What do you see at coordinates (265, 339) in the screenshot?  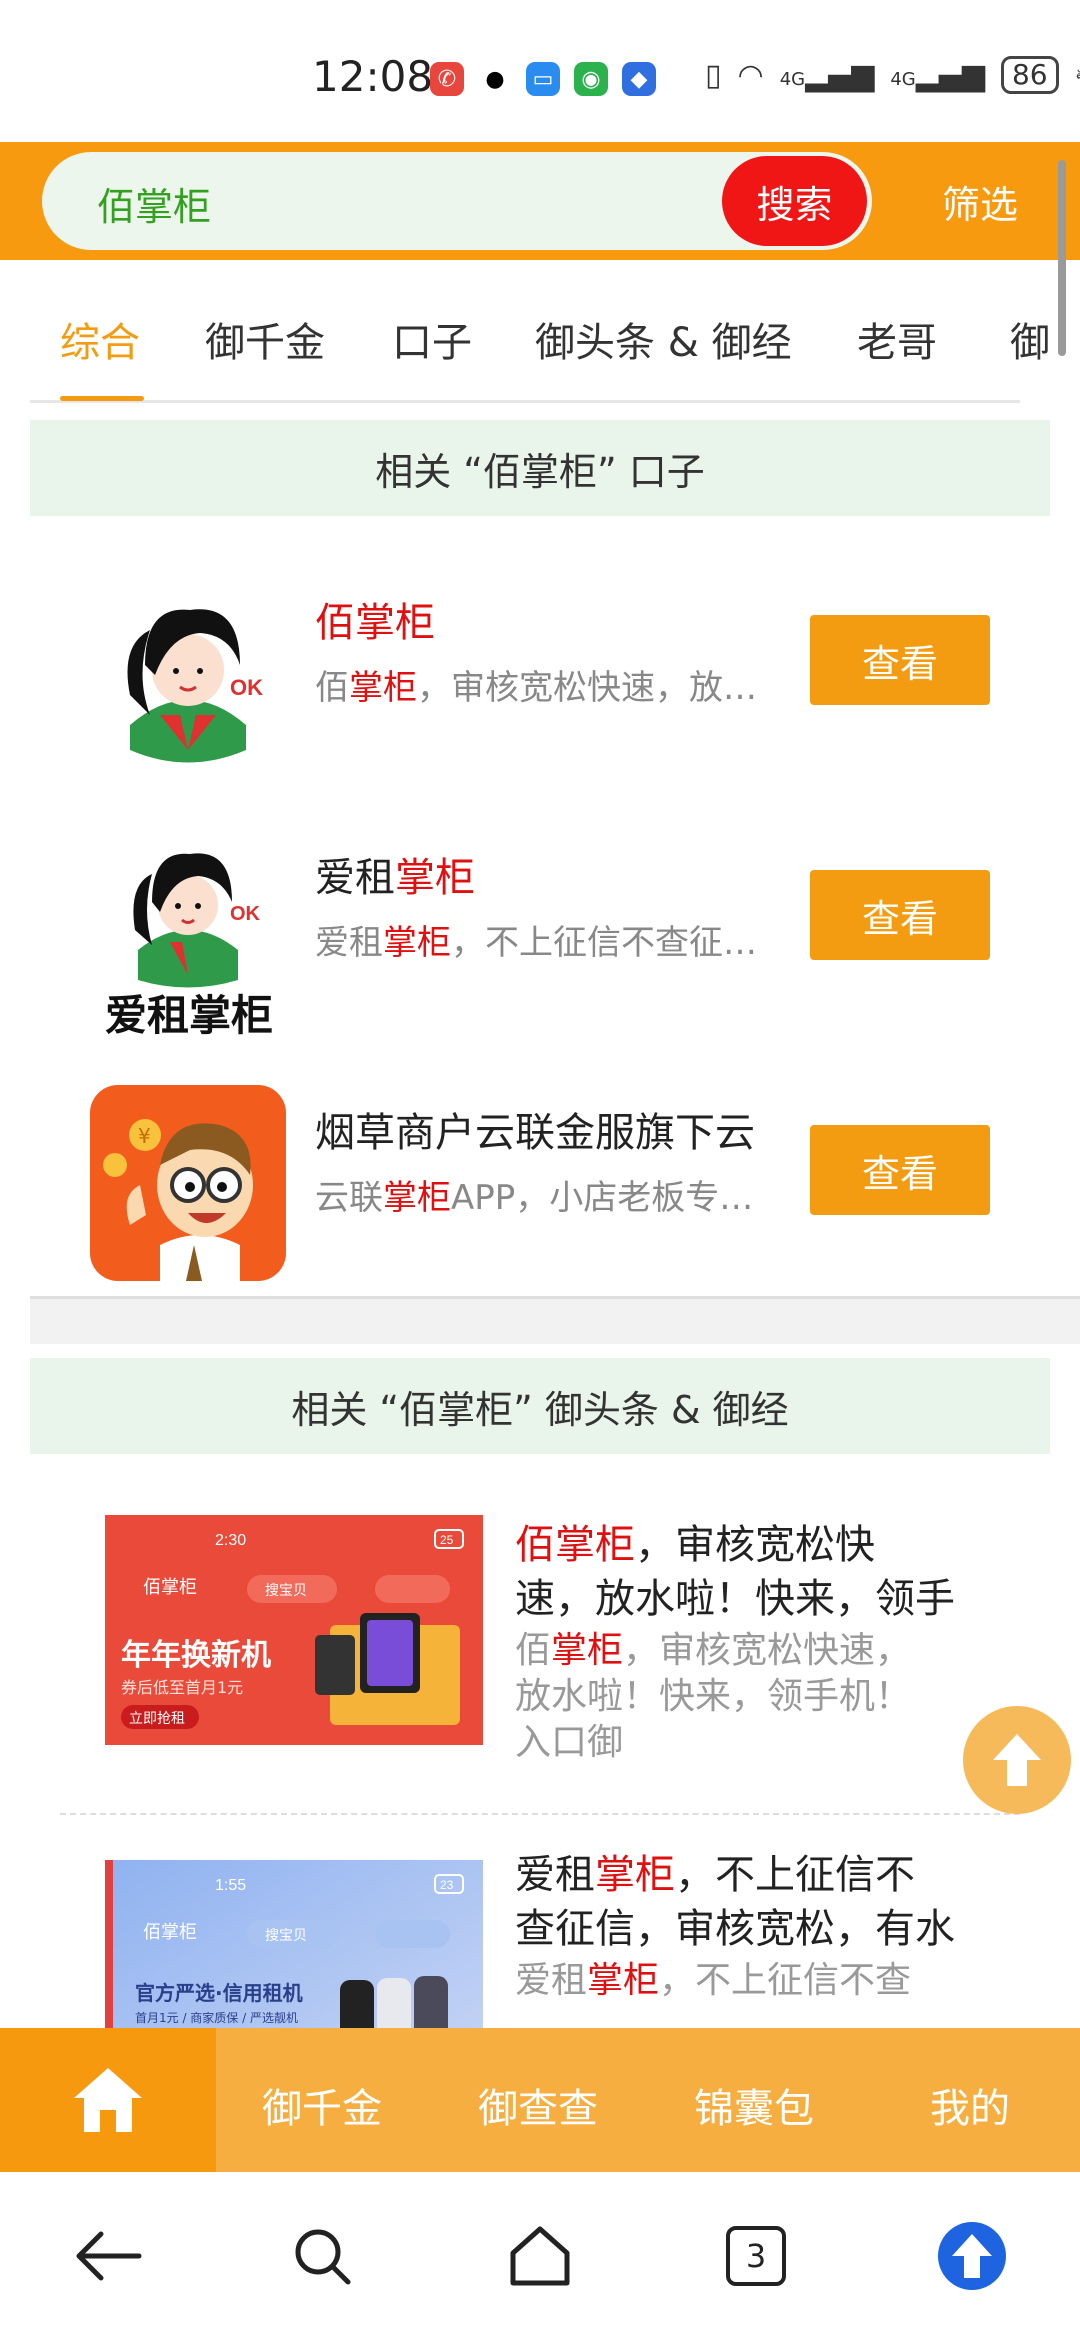 I see `tab-yuqianjin: 御千金` at bounding box center [265, 339].